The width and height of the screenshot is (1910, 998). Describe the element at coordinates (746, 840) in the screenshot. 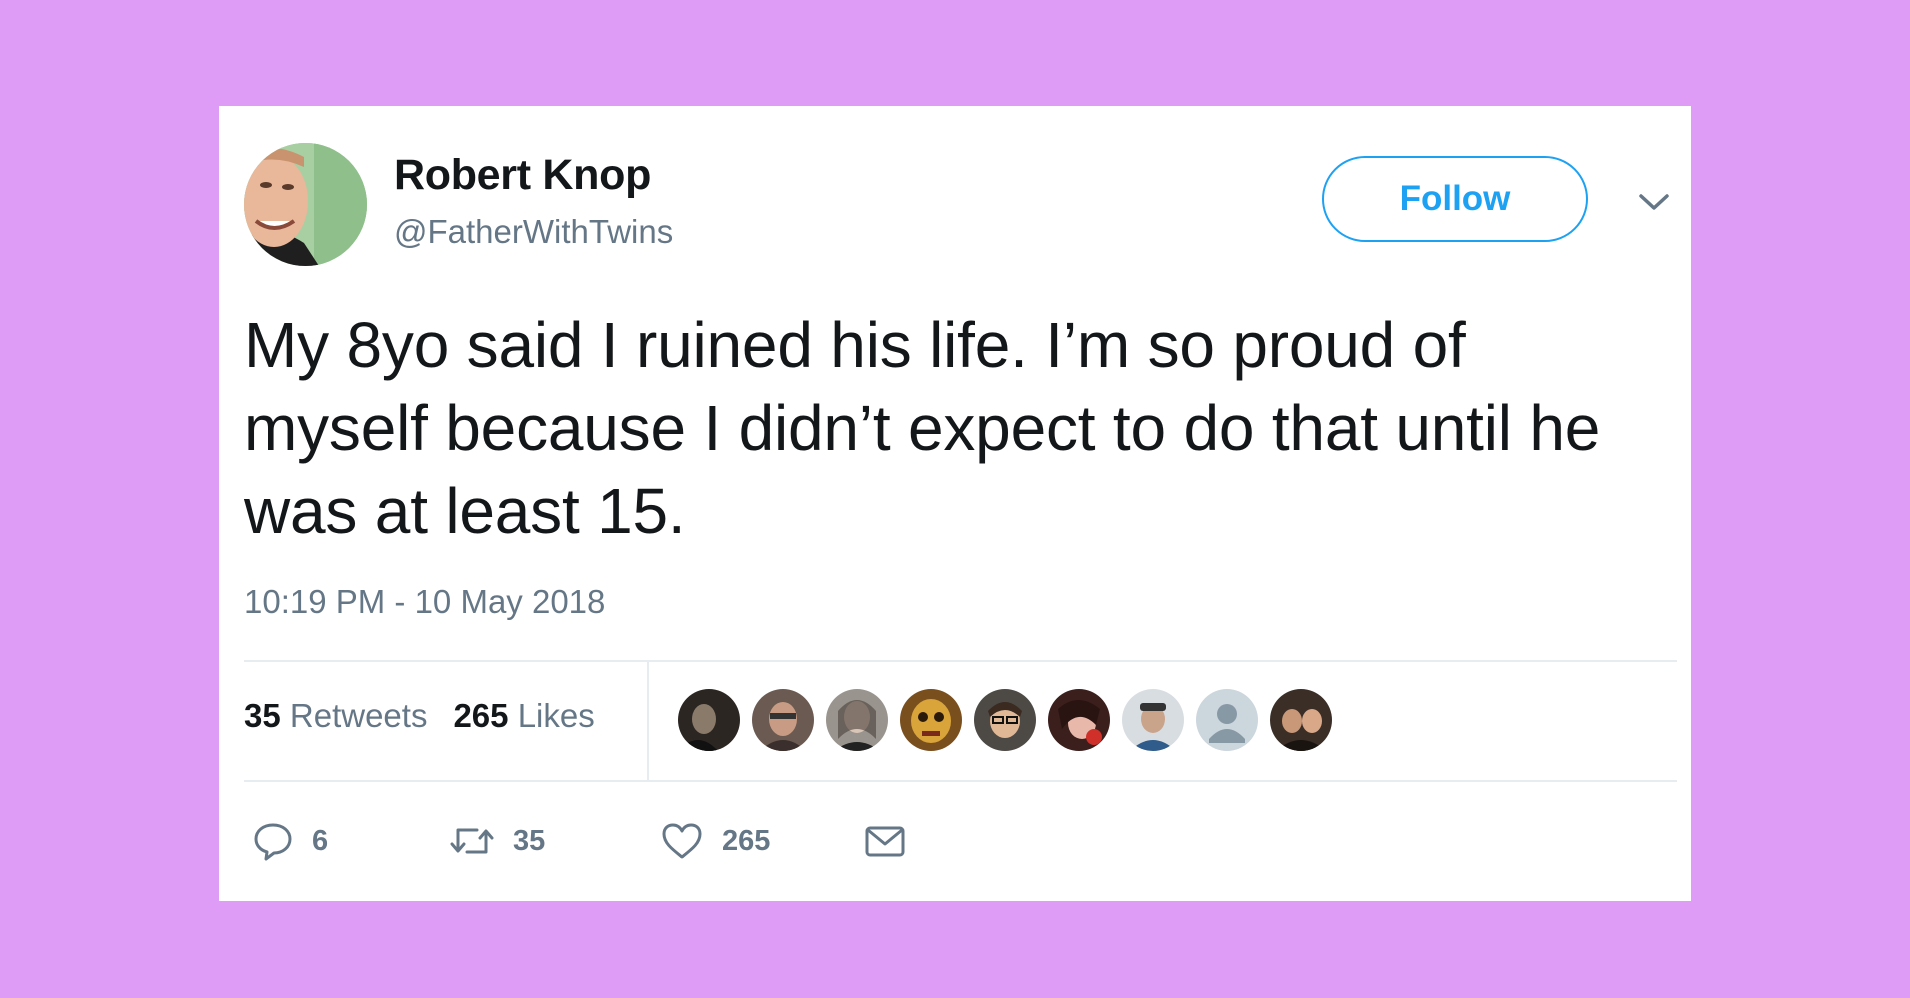

I see `like-count: 265` at that location.